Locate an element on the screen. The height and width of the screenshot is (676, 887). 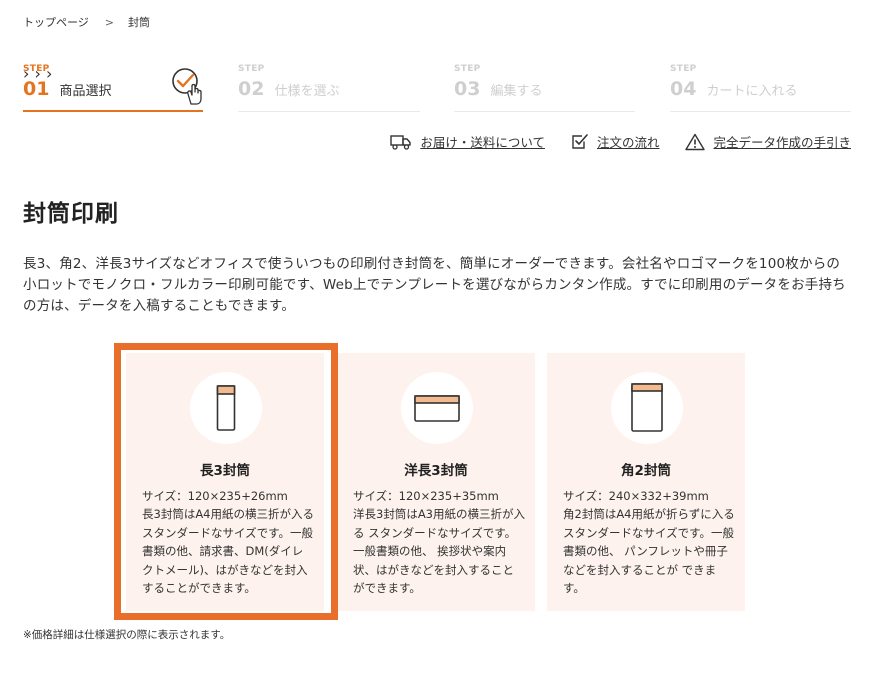
step-04: STEP 04 カートに入れる is located at coordinates (760, 88).